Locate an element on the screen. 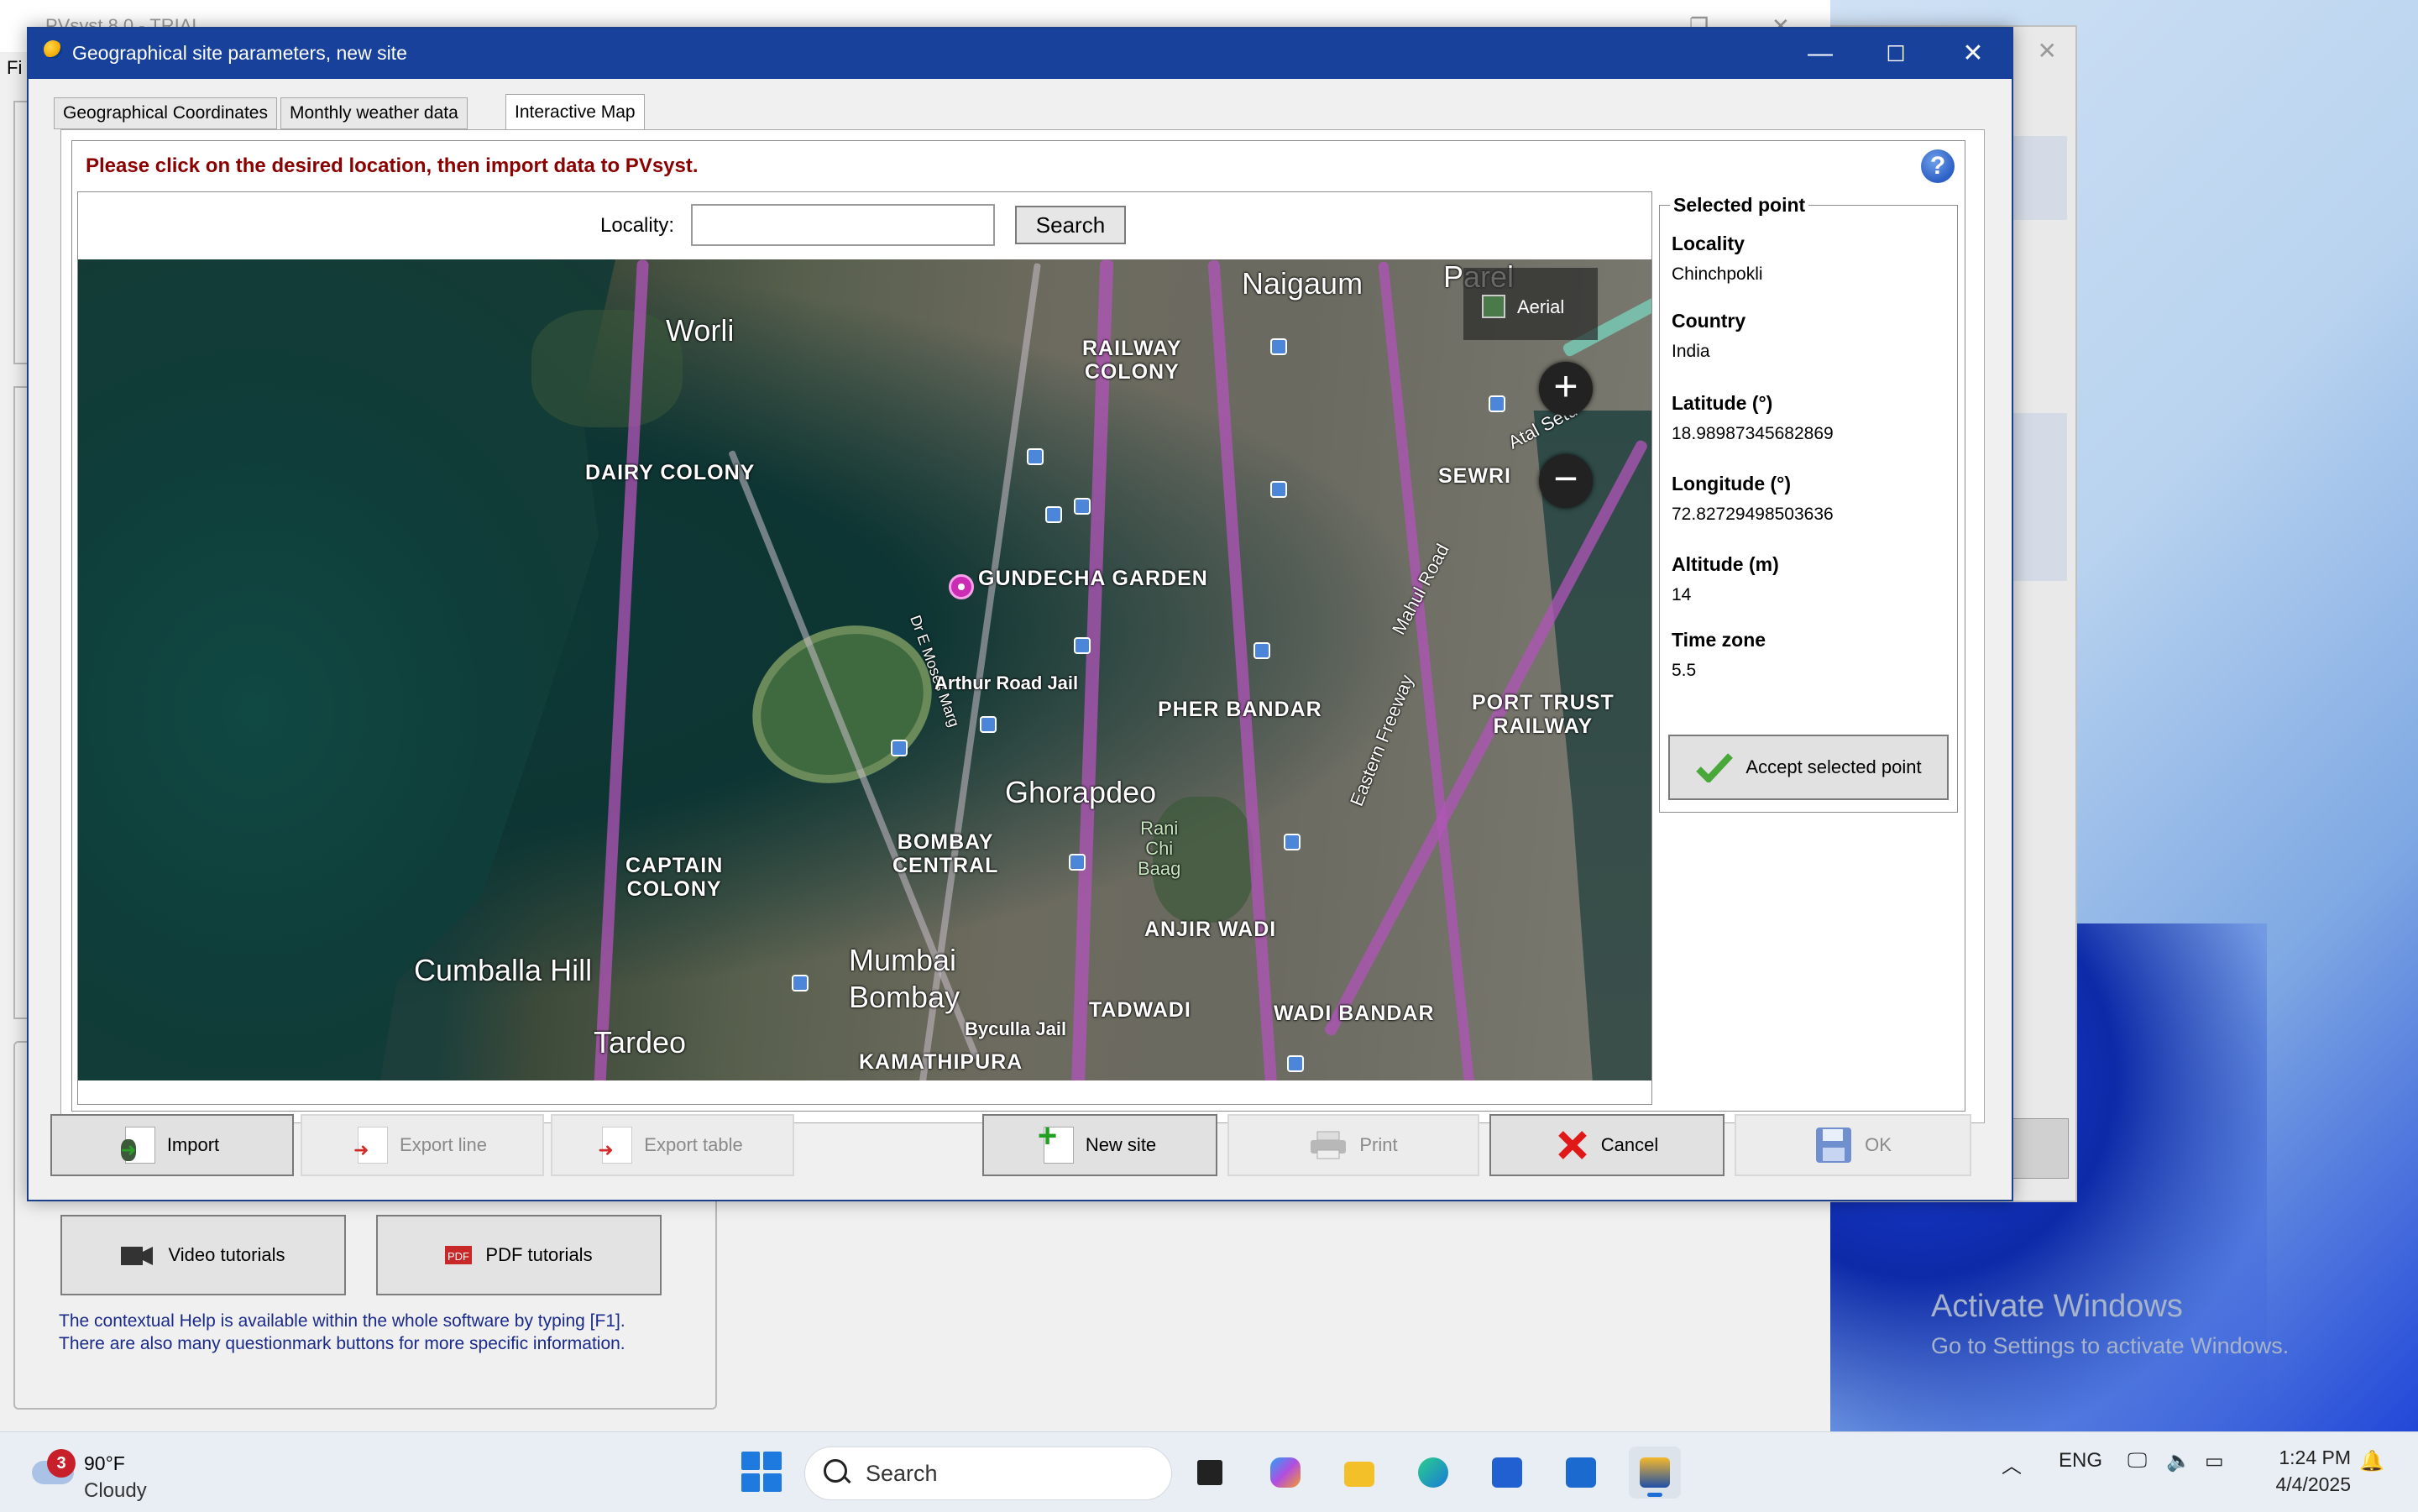  export-line-button: ➜ Export line is located at coordinates (422, 1145).